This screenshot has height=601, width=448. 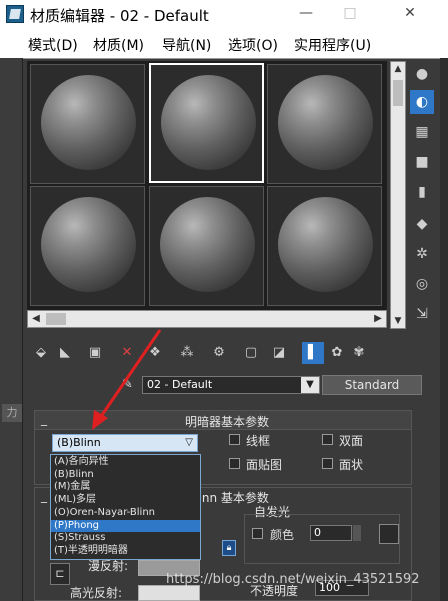 I want to click on face-map-checkbox, so click(x=234, y=463).